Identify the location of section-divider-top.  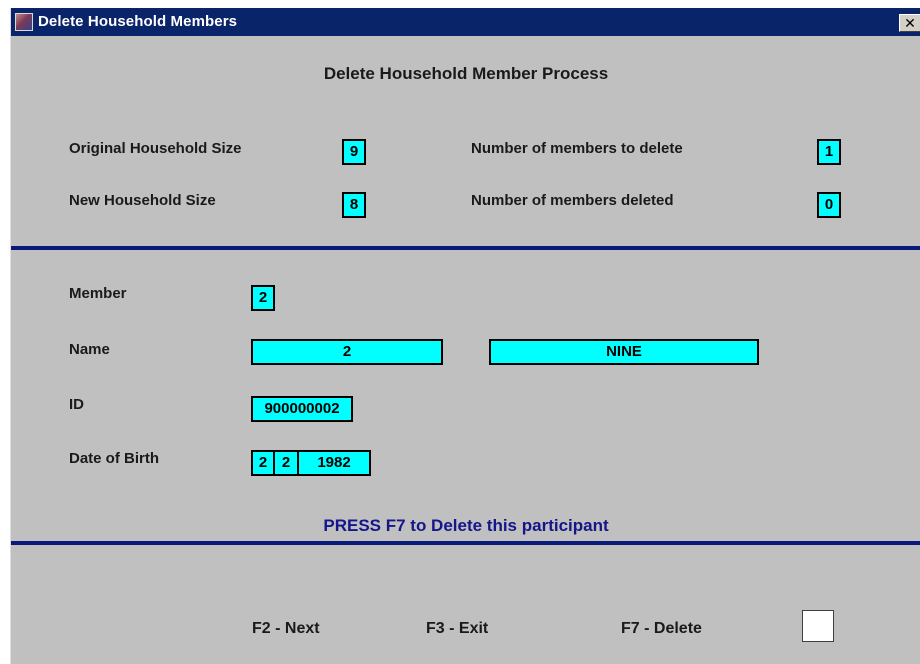
(465, 248).